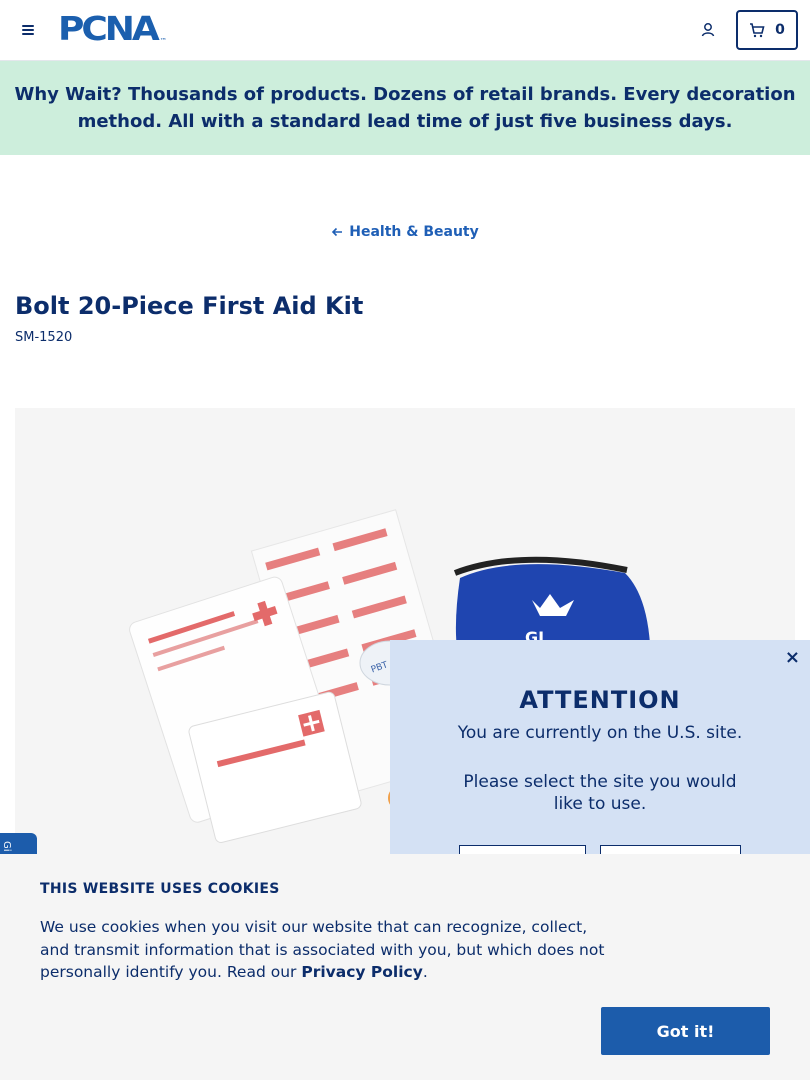 The height and width of the screenshot is (1080, 810). What do you see at coordinates (780, 30) in the screenshot?
I see `cart-count: 0` at bounding box center [780, 30].